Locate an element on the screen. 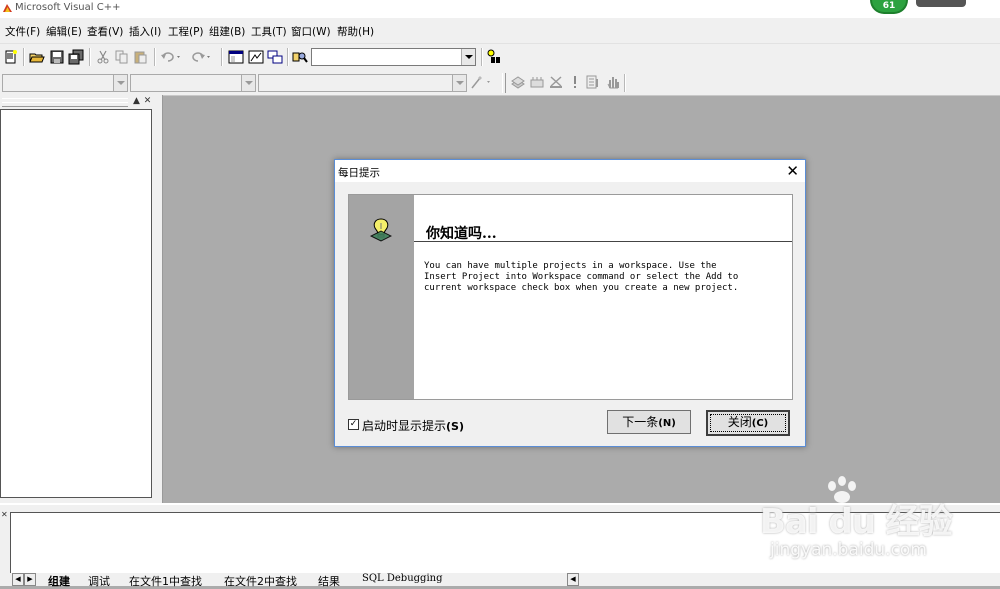 The image size is (1000, 589). visual-cpp-app-icon is located at coordinates (7, 8).